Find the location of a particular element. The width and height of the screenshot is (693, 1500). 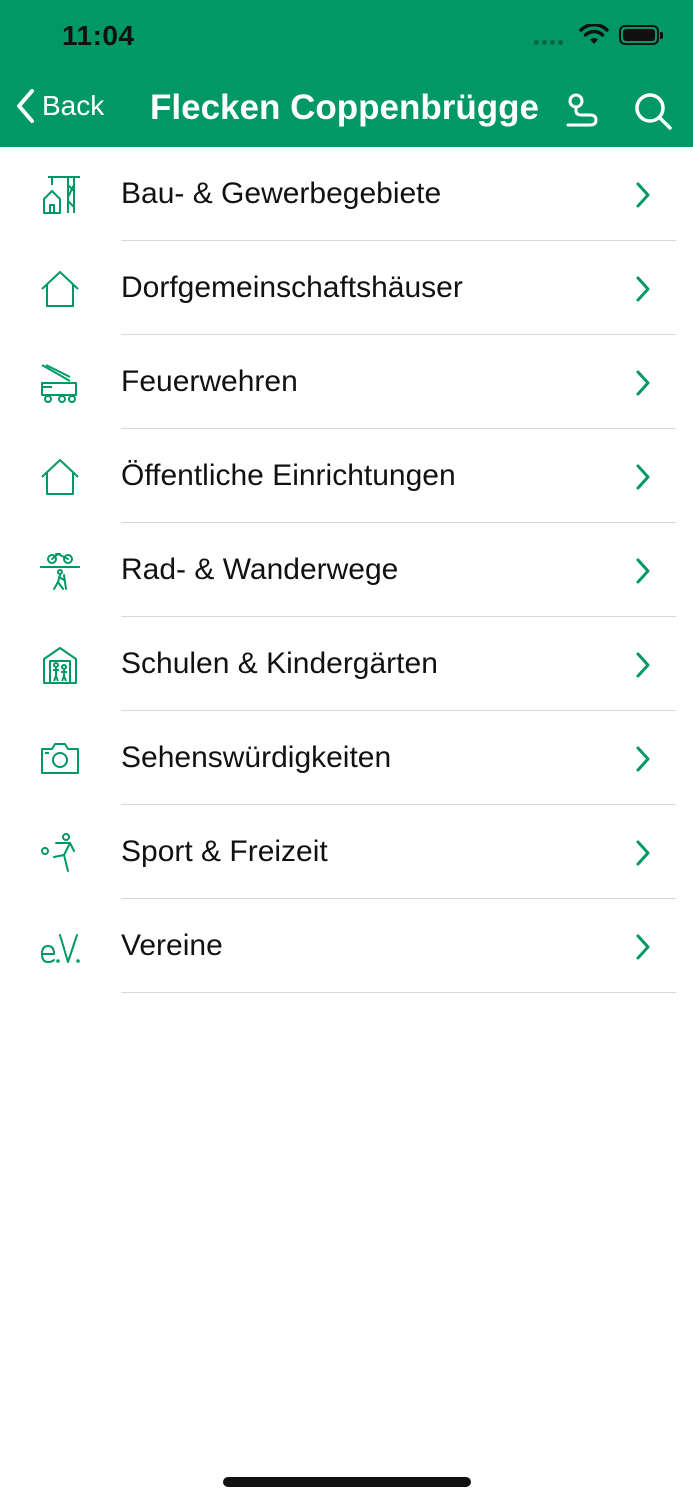

list-item-label: Öffentliche Einrichtungen is located at coordinates (288, 475).